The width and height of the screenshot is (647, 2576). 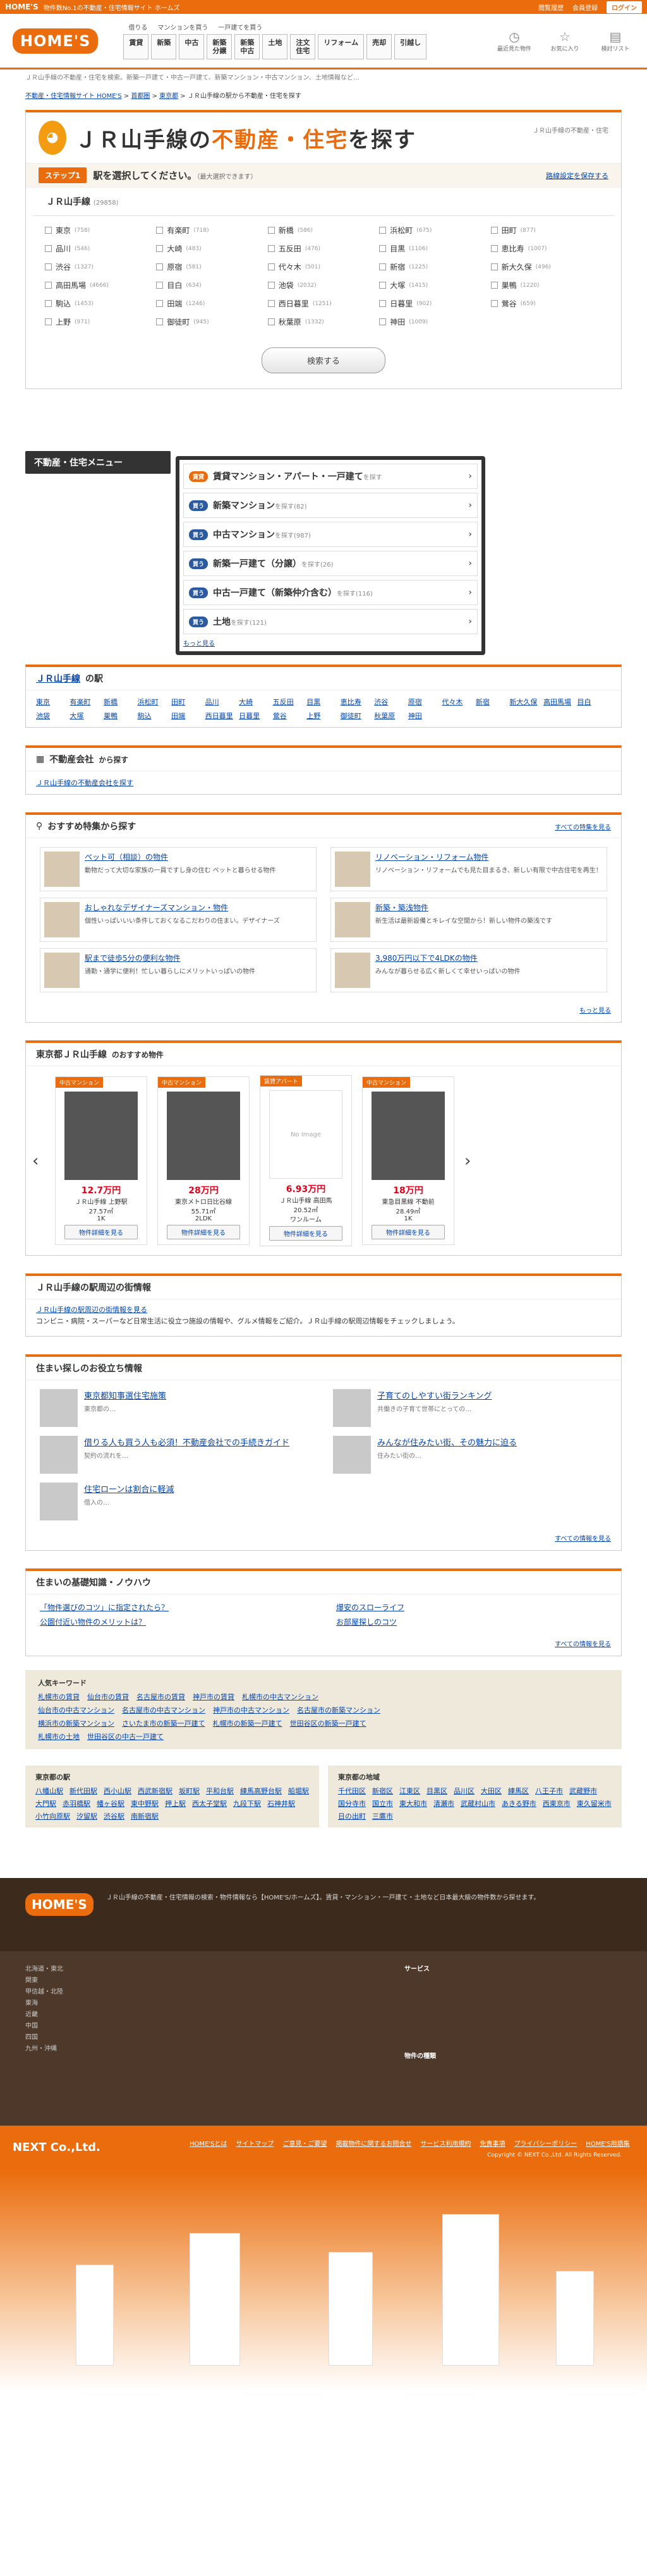 I want to click on top-logo: HOME'S, so click(x=22, y=7).